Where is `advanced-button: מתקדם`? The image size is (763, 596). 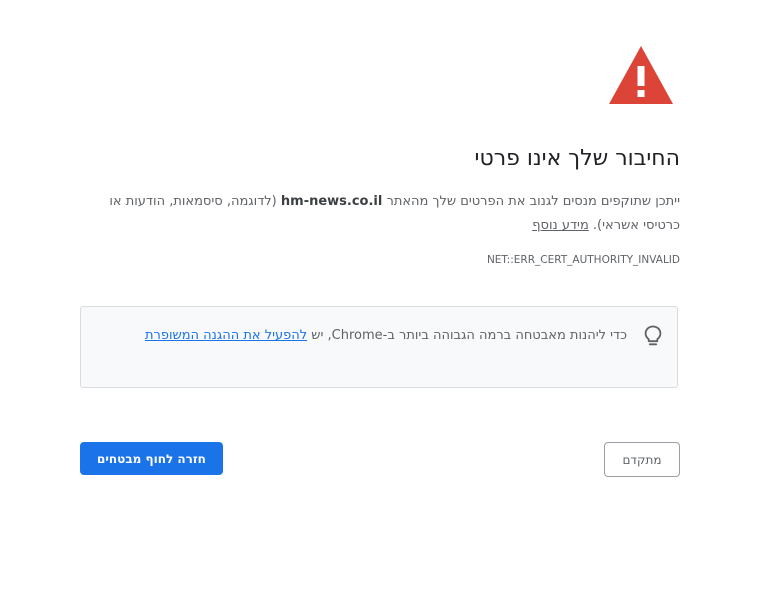 advanced-button: מתקדם is located at coordinates (642, 459).